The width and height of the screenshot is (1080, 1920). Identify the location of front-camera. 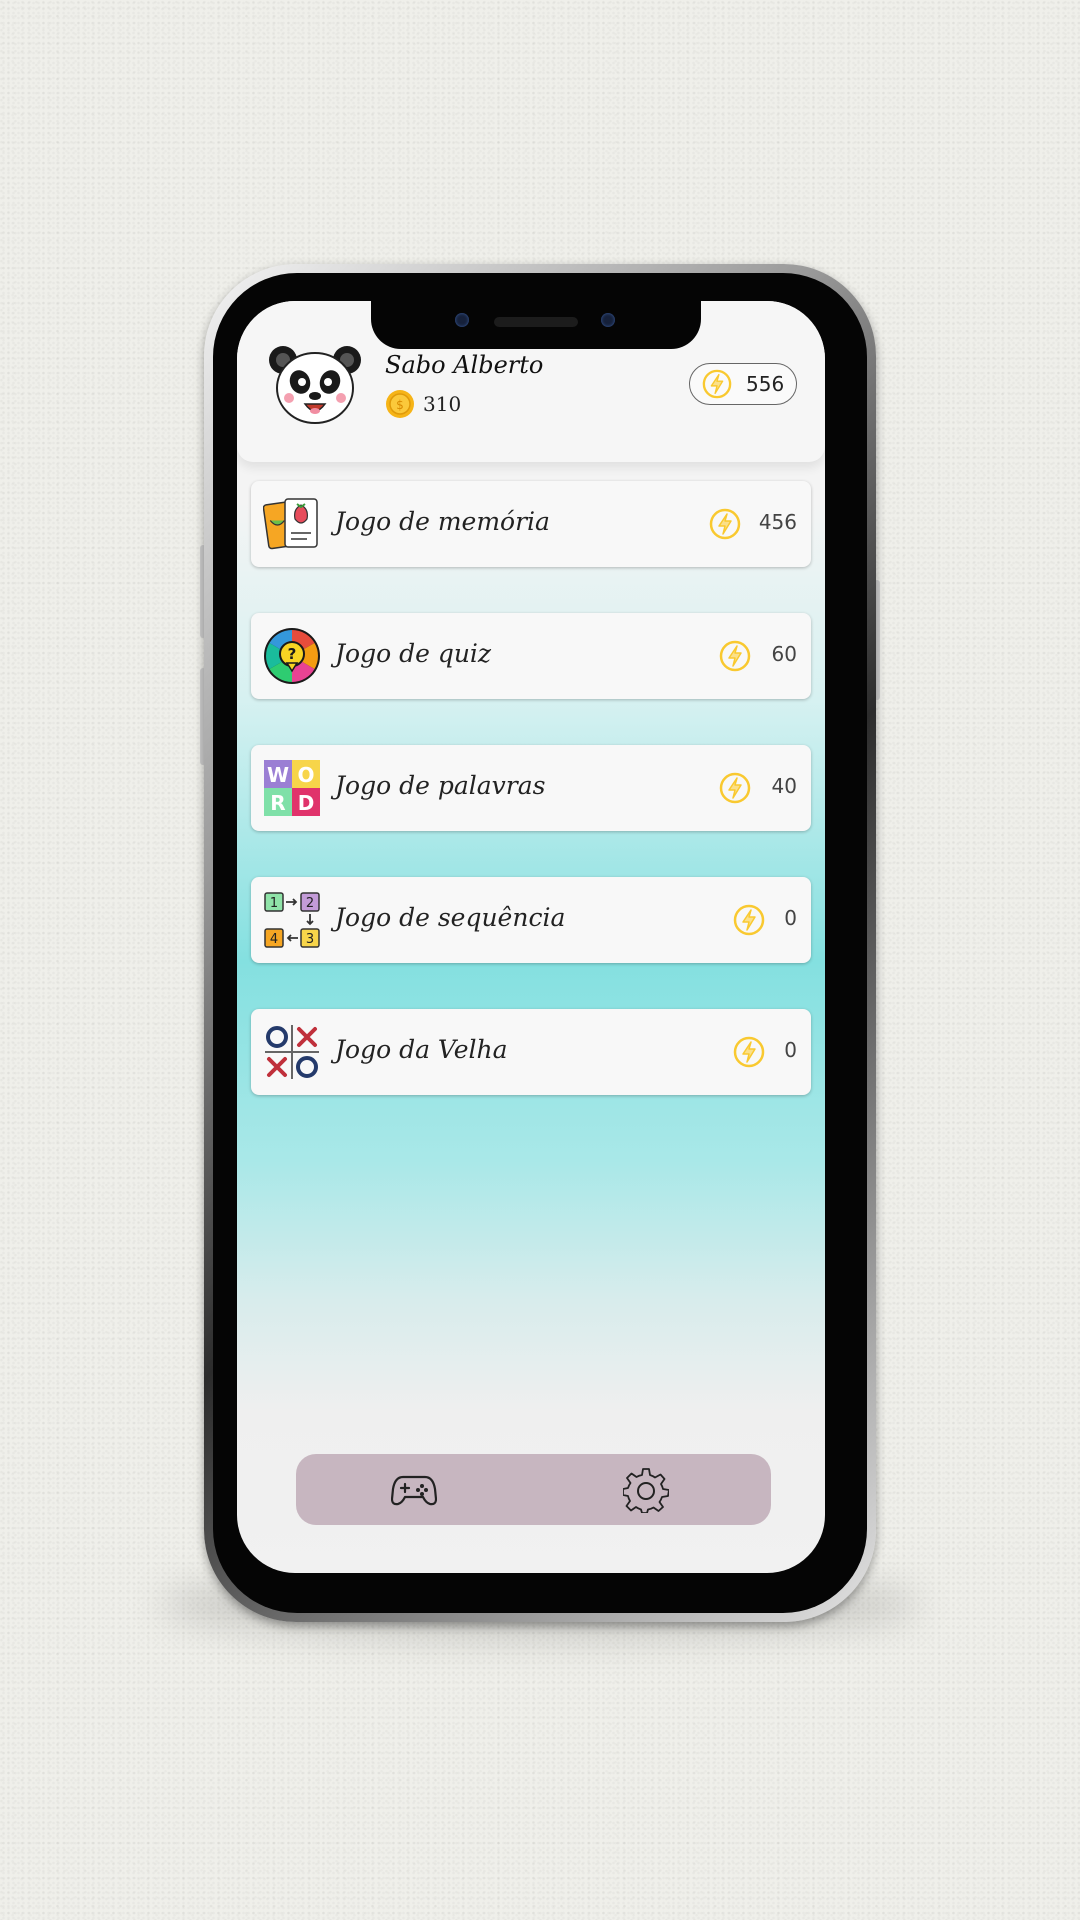
(462, 320).